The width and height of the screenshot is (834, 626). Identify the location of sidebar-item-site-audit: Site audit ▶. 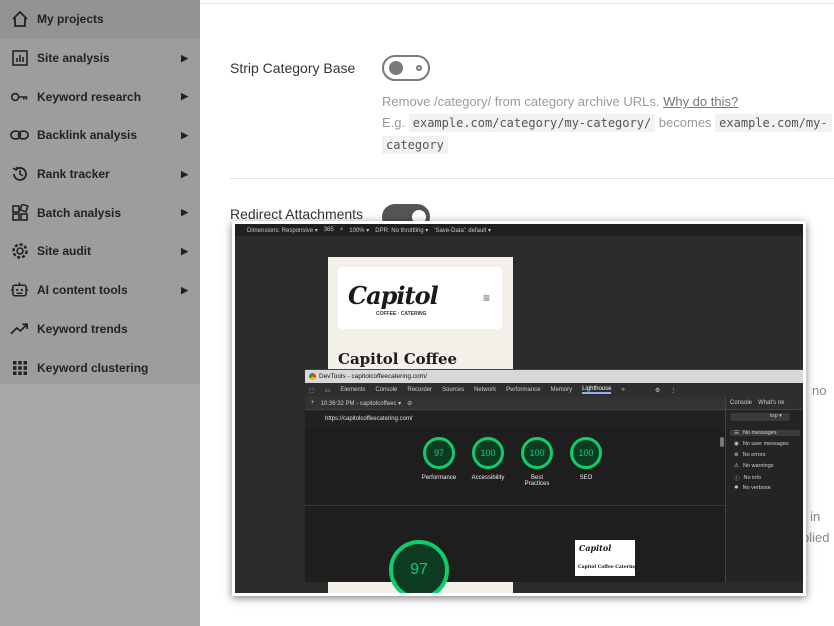
(100, 251).